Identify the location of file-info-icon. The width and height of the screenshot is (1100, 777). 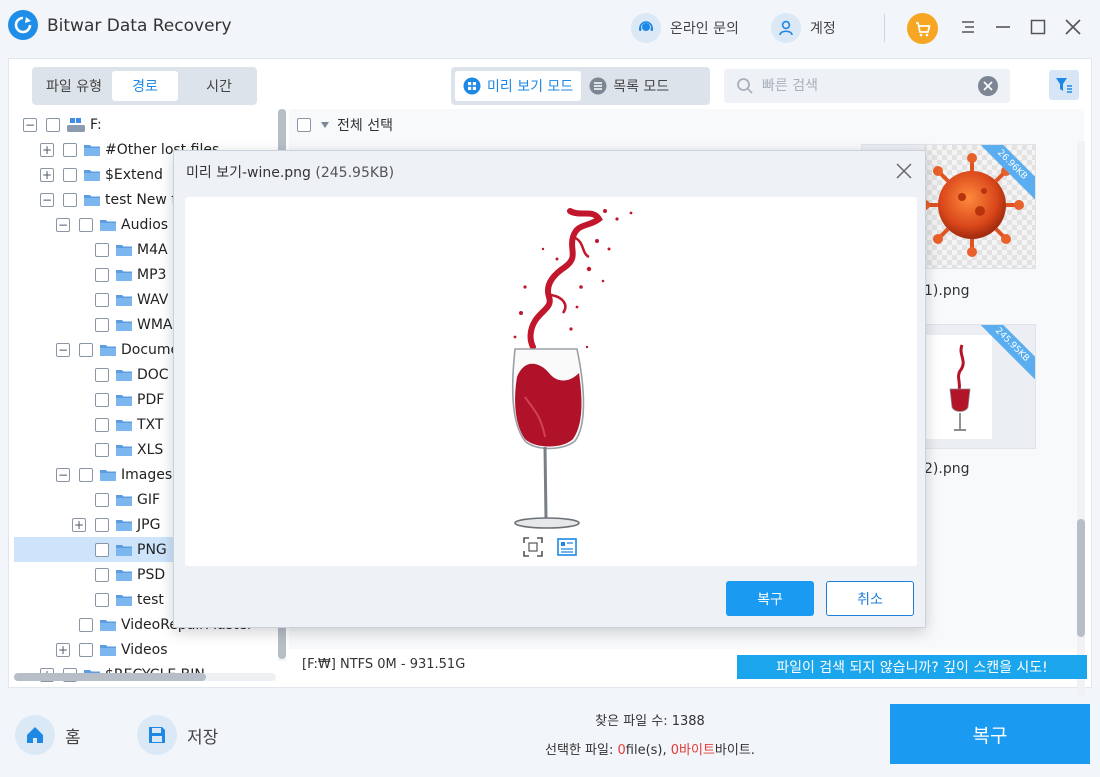
(567, 547).